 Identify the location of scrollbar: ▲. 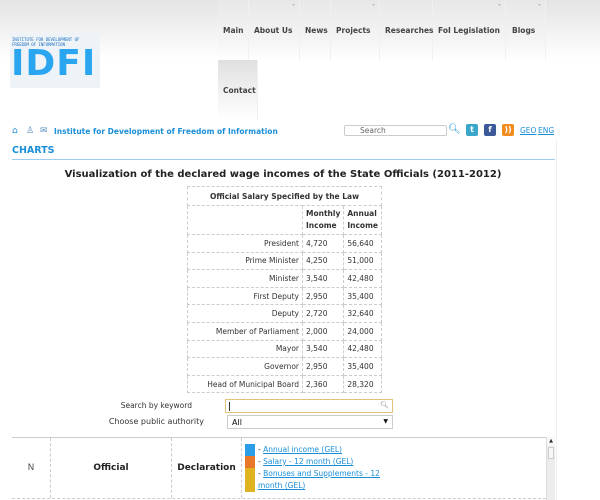
(550, 468).